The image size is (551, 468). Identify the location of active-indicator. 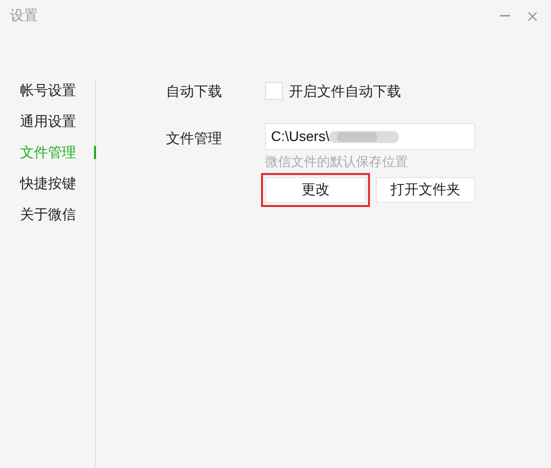
(95, 152).